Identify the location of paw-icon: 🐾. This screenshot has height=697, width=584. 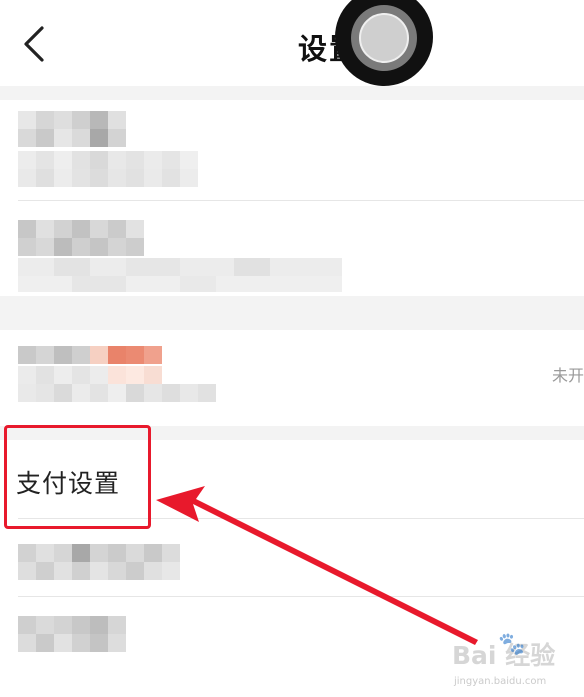
(512, 644).